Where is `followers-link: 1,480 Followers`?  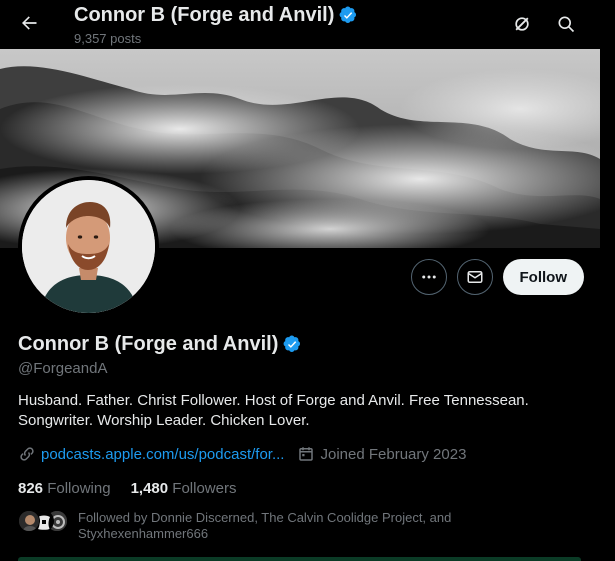
followers-link: 1,480 Followers is located at coordinates (184, 488).